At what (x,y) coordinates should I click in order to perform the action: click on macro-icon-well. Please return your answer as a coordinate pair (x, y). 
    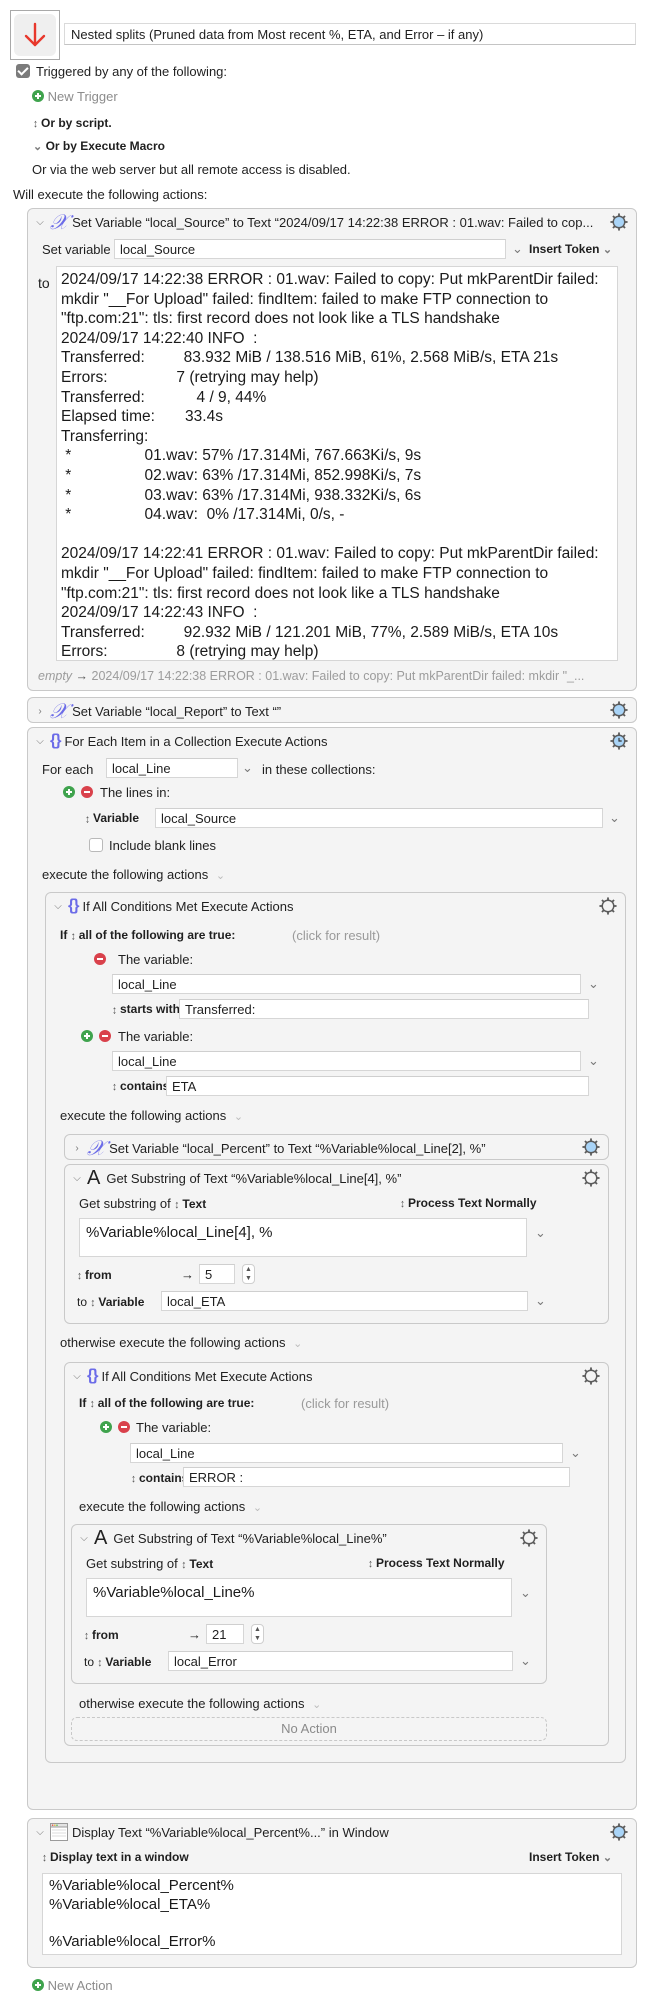
    Looking at the image, I should click on (35, 35).